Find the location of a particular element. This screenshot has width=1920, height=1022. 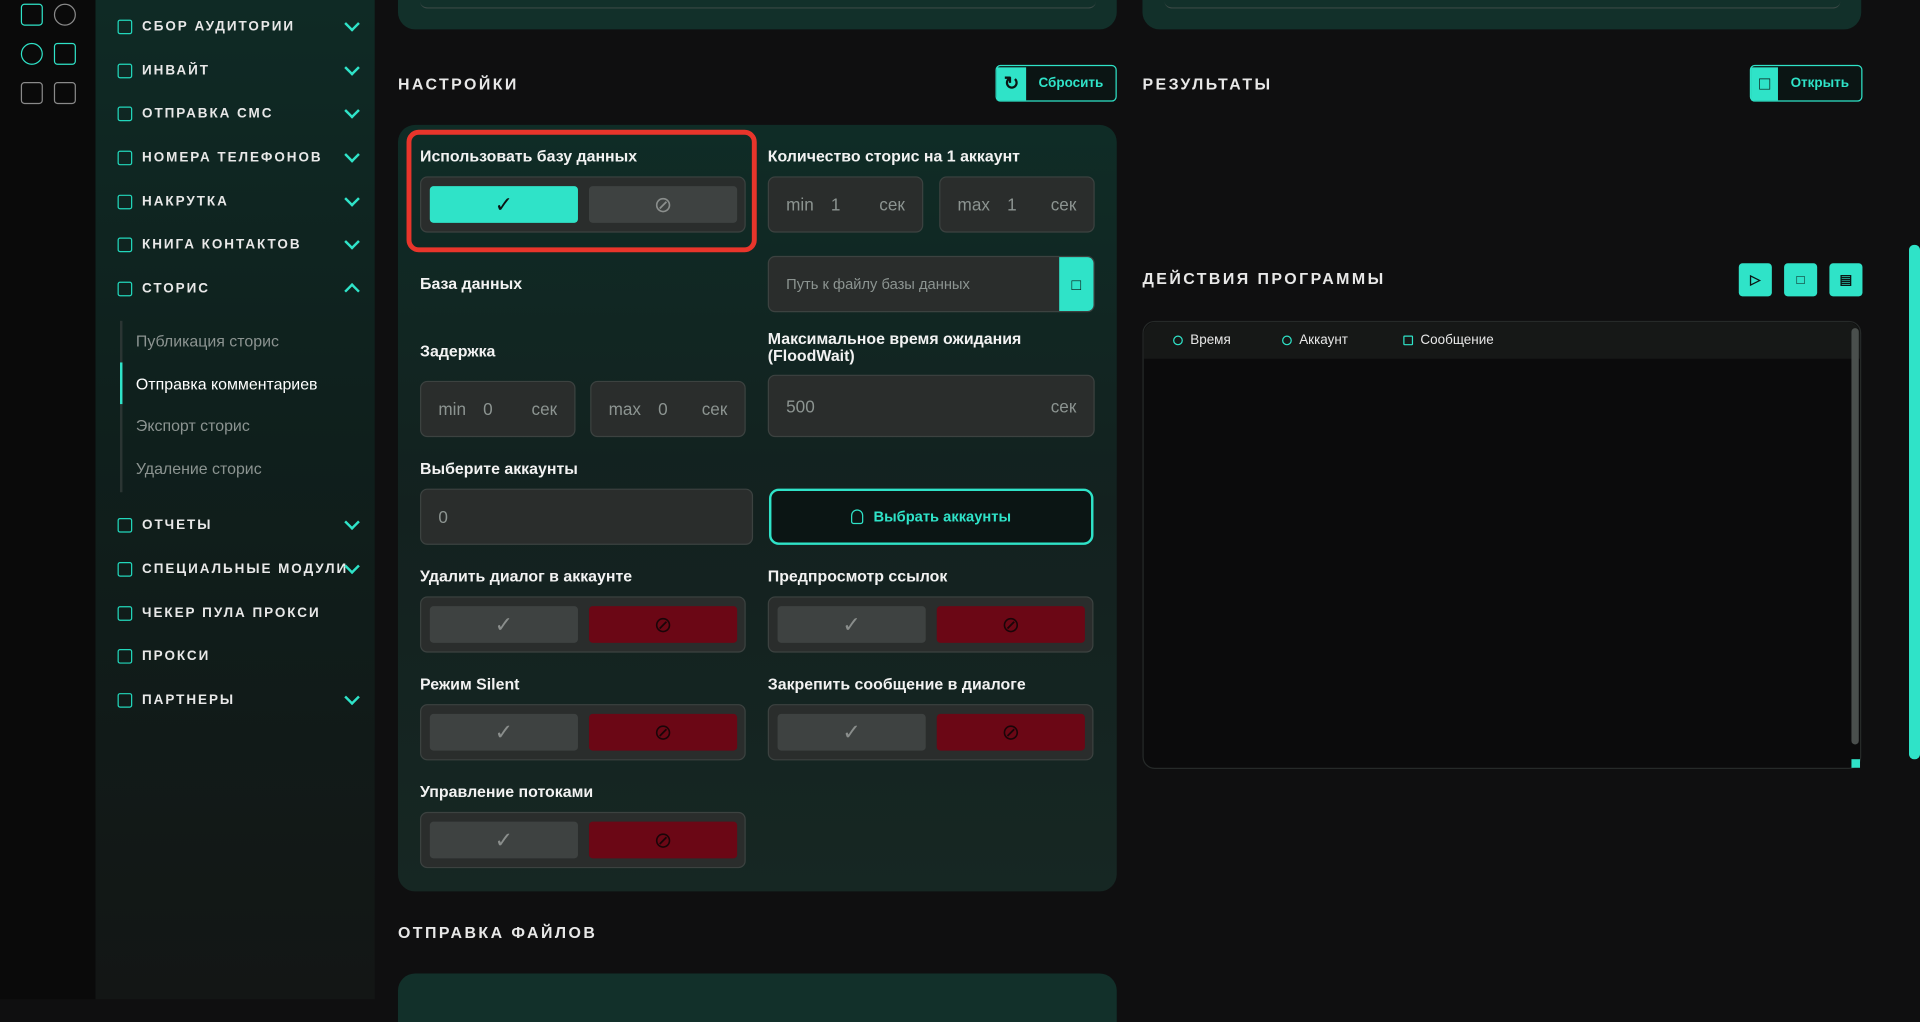

previous-right-panel is located at coordinates (1502, 15).